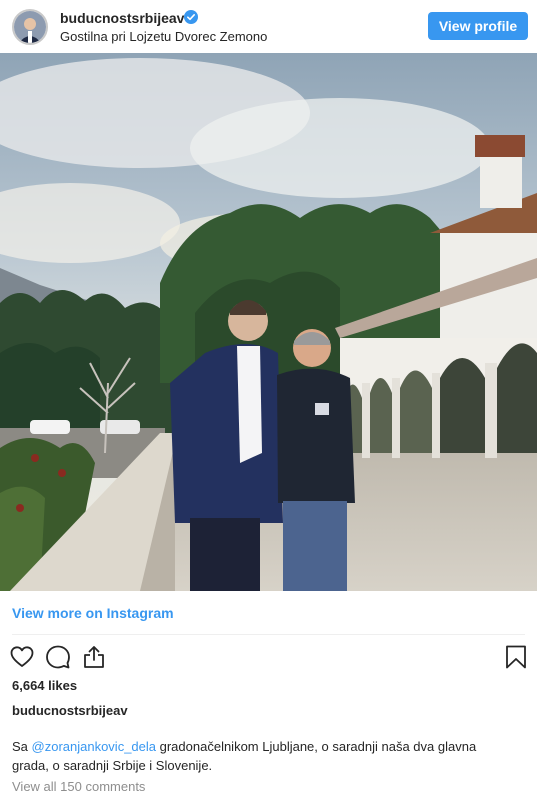 The height and width of the screenshot is (806, 537). Describe the element at coordinates (70, 710) in the screenshot. I see `caption-username: buducnostsrbijeav` at that location.